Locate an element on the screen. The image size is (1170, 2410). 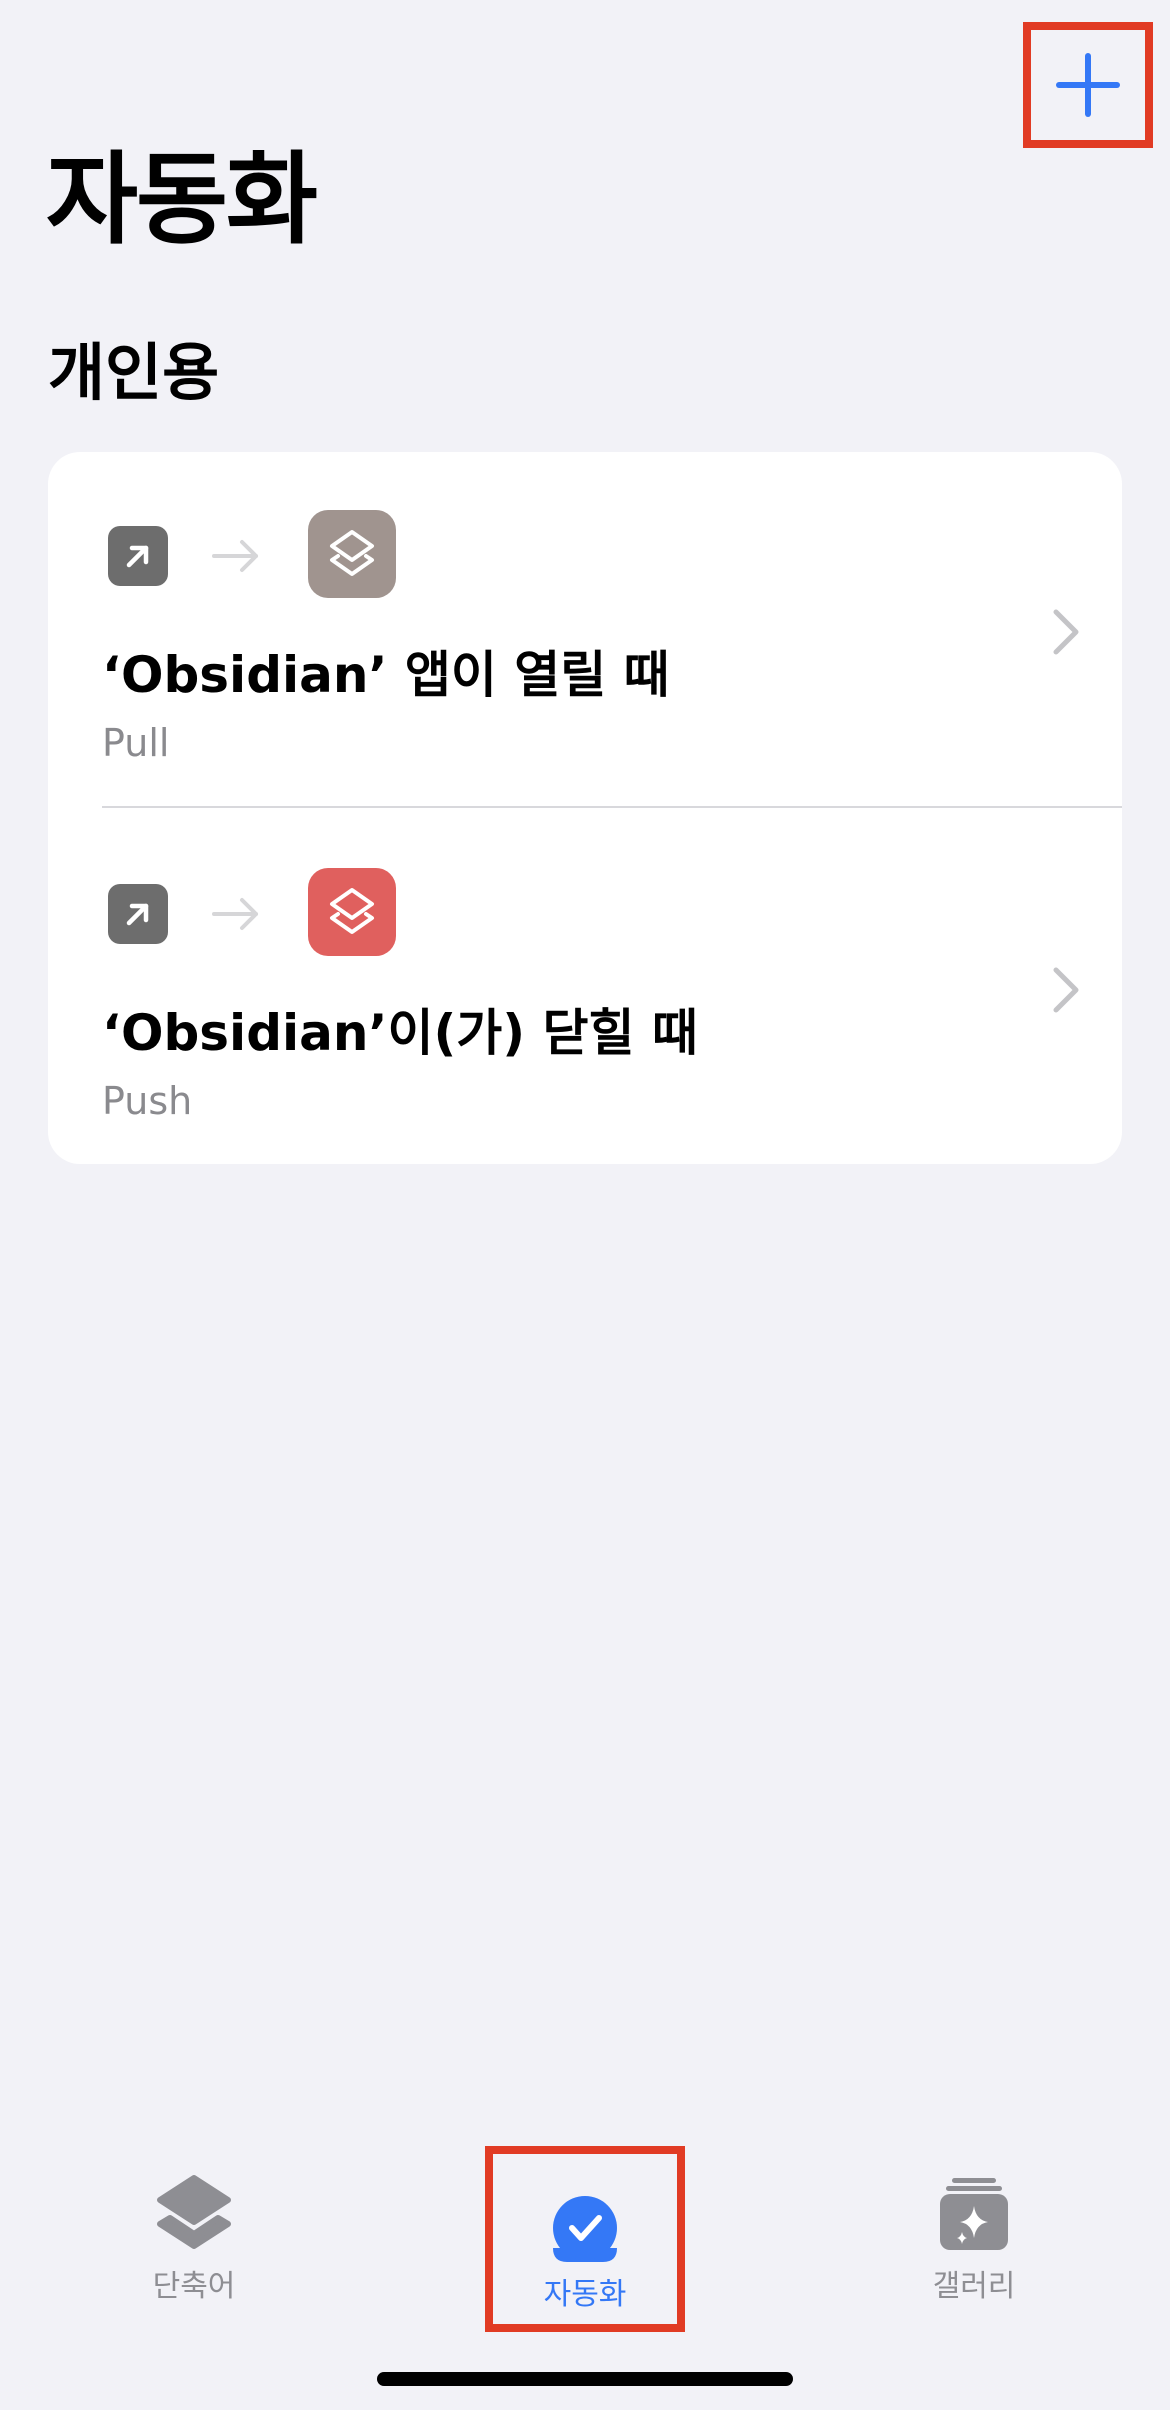
shortcuts-icon is located at coordinates (194, 2212).